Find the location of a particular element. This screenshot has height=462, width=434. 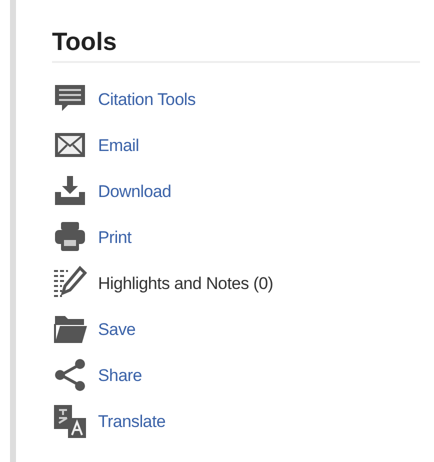

share-icon is located at coordinates (70, 376).